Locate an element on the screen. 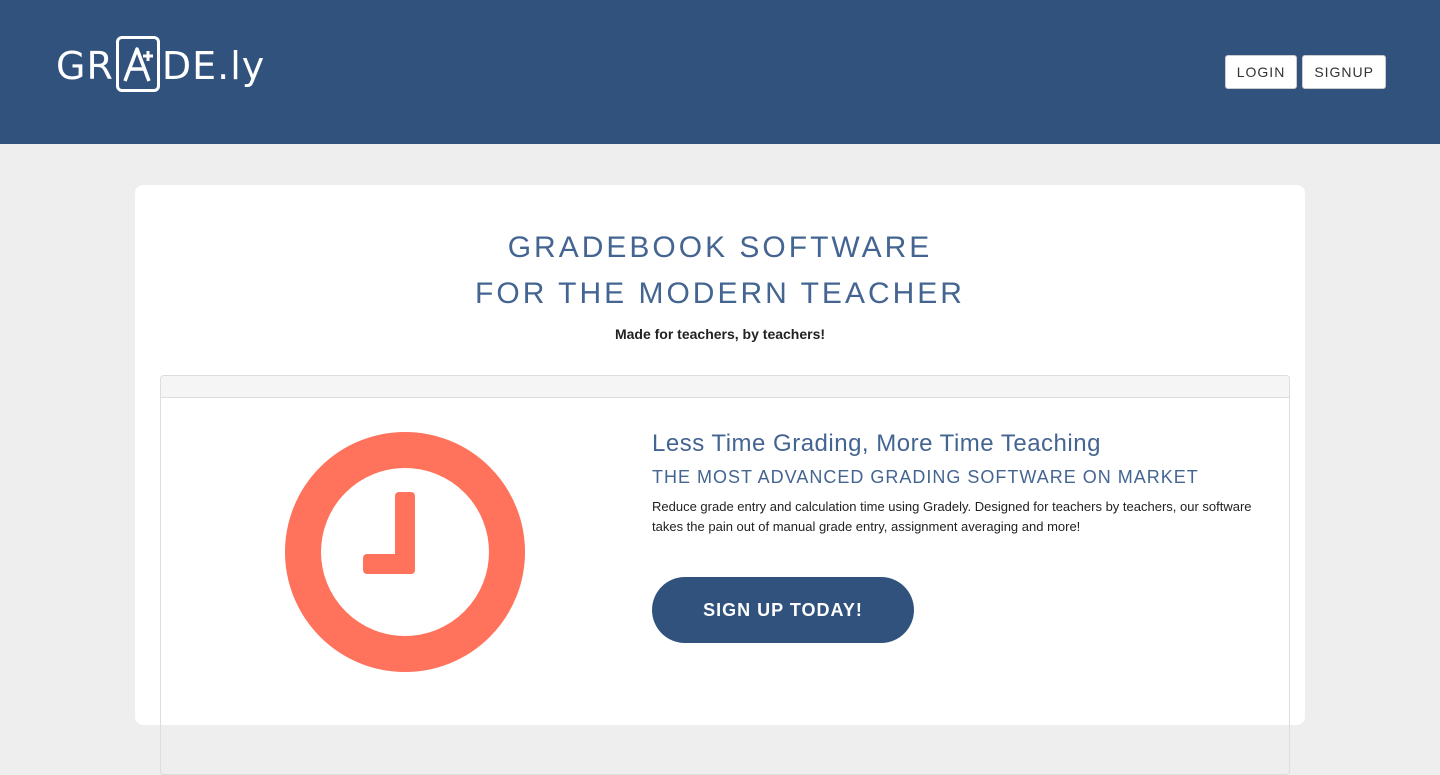  sign-up-today-button: SIGN UP TODAY! is located at coordinates (783, 610).